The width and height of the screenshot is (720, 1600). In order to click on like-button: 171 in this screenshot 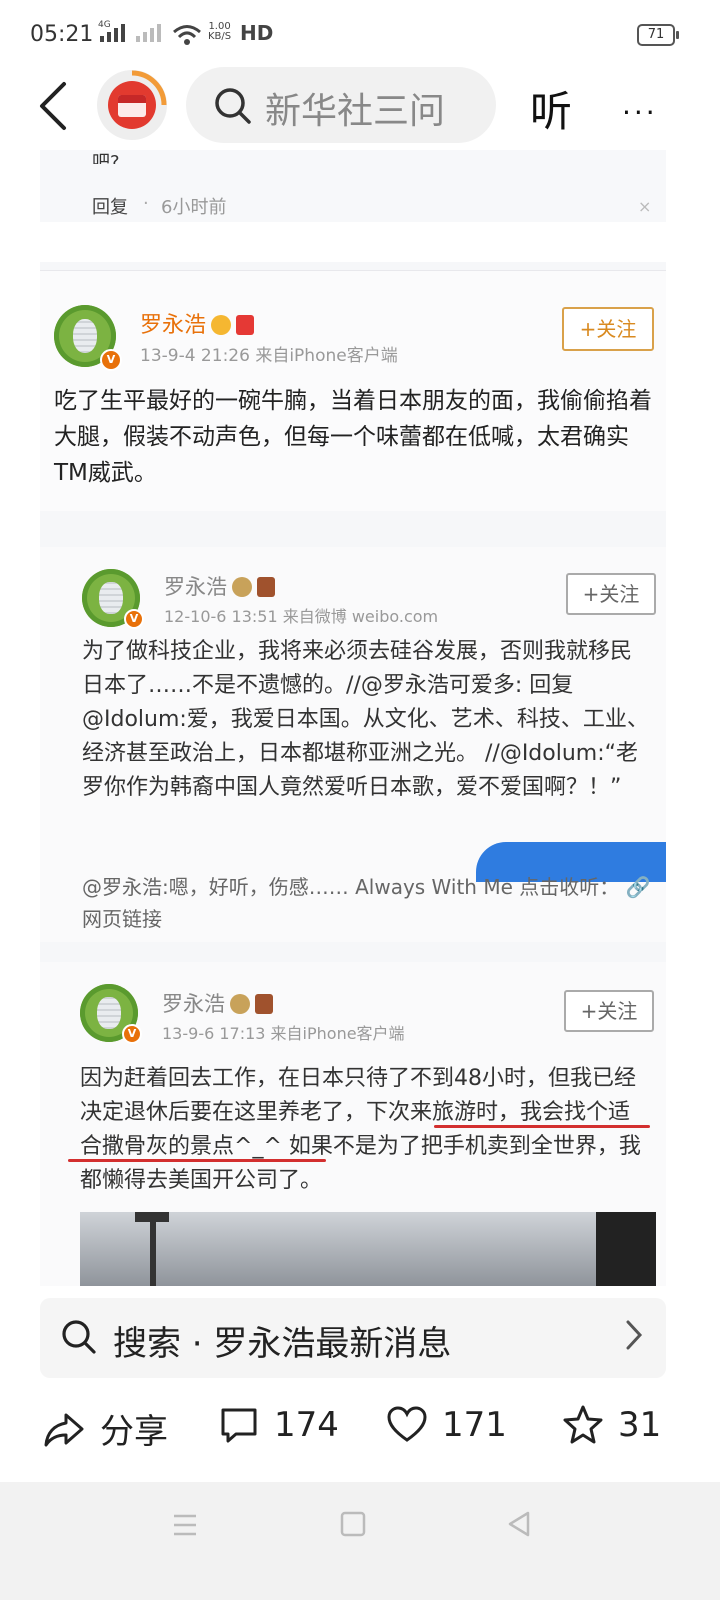, I will do `click(446, 1425)`.